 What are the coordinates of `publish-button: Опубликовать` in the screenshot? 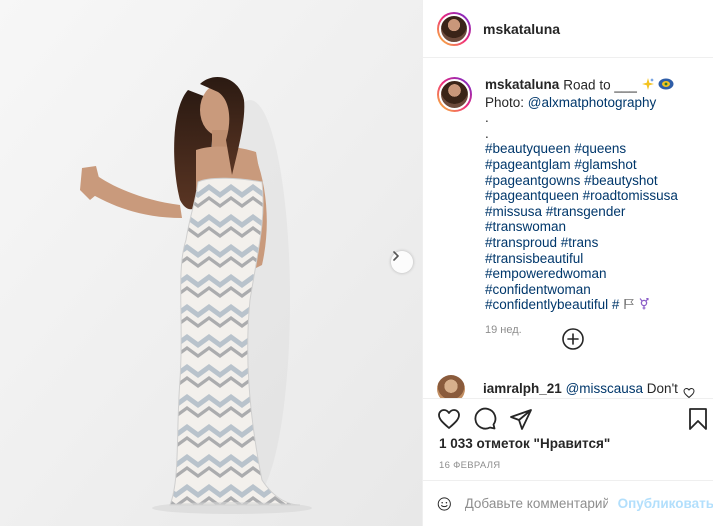 It's located at (665, 503).